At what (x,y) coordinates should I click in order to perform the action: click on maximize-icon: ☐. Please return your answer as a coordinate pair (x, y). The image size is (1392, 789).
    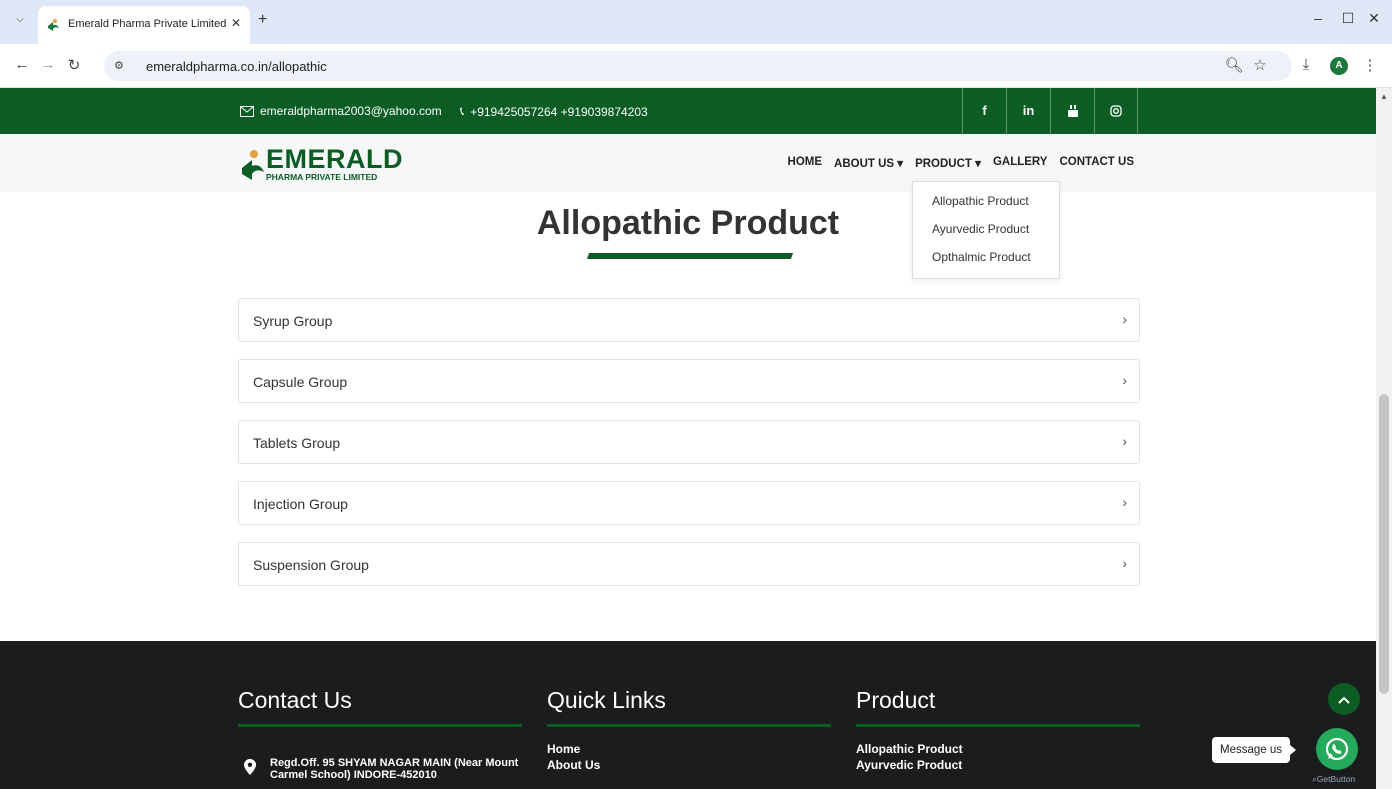
    Looking at the image, I should click on (1348, 18).